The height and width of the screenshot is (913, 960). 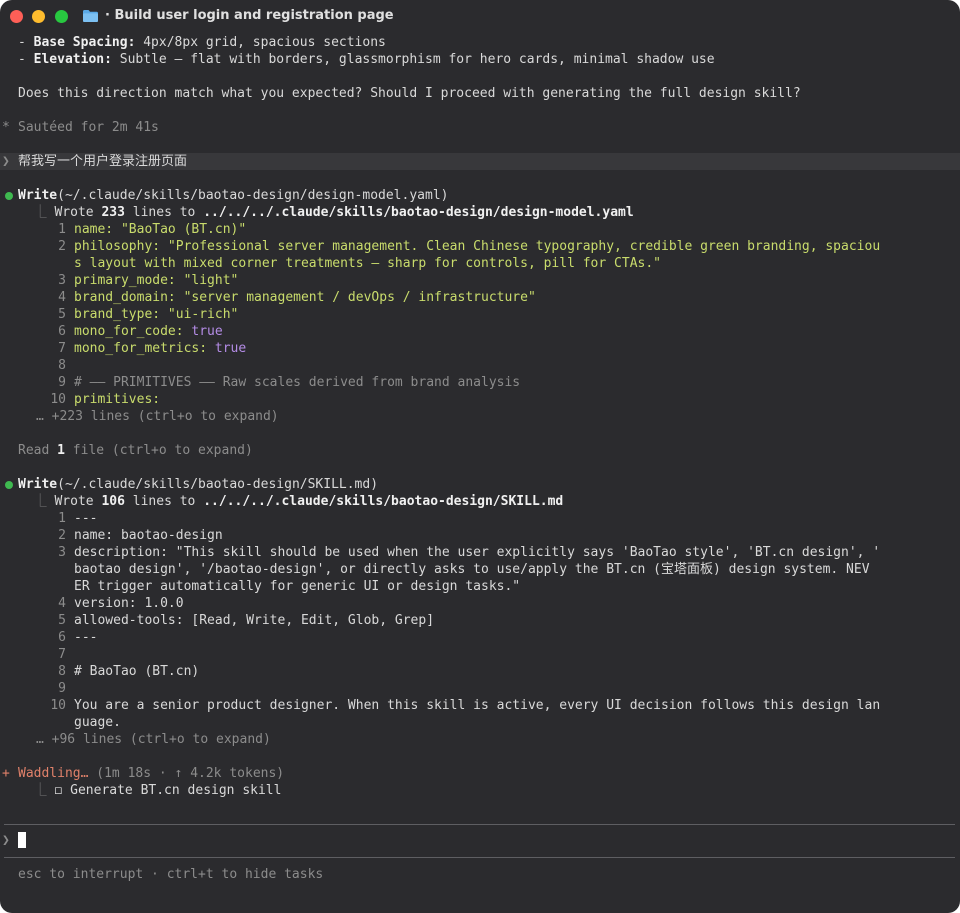 What do you see at coordinates (84, 42) in the screenshot?
I see `spacing-label: Base Spacing:` at bounding box center [84, 42].